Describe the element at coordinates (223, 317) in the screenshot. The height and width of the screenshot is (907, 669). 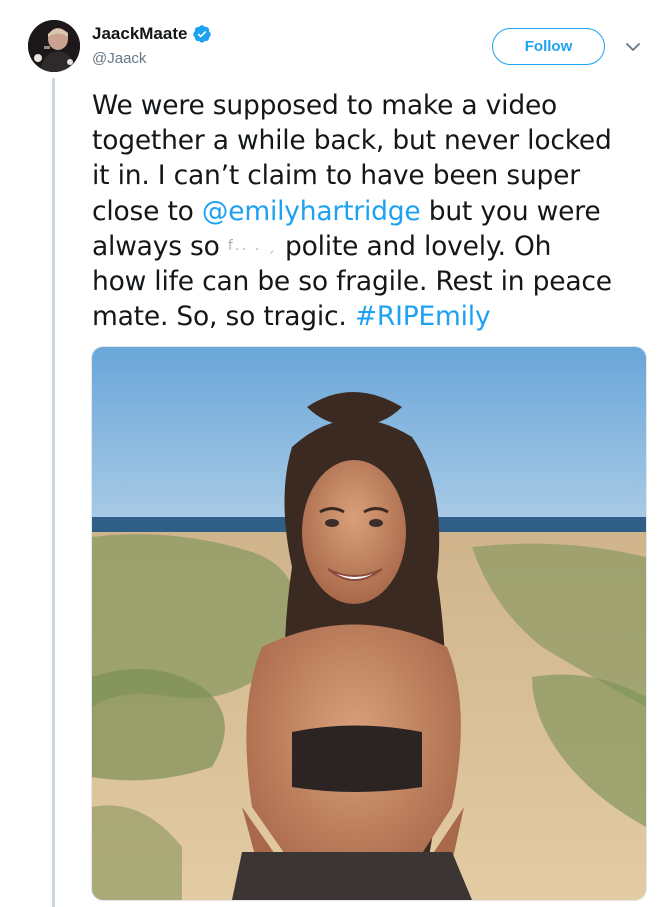
I see `tweet-text-segment: mate. So, so tragic.` at that location.